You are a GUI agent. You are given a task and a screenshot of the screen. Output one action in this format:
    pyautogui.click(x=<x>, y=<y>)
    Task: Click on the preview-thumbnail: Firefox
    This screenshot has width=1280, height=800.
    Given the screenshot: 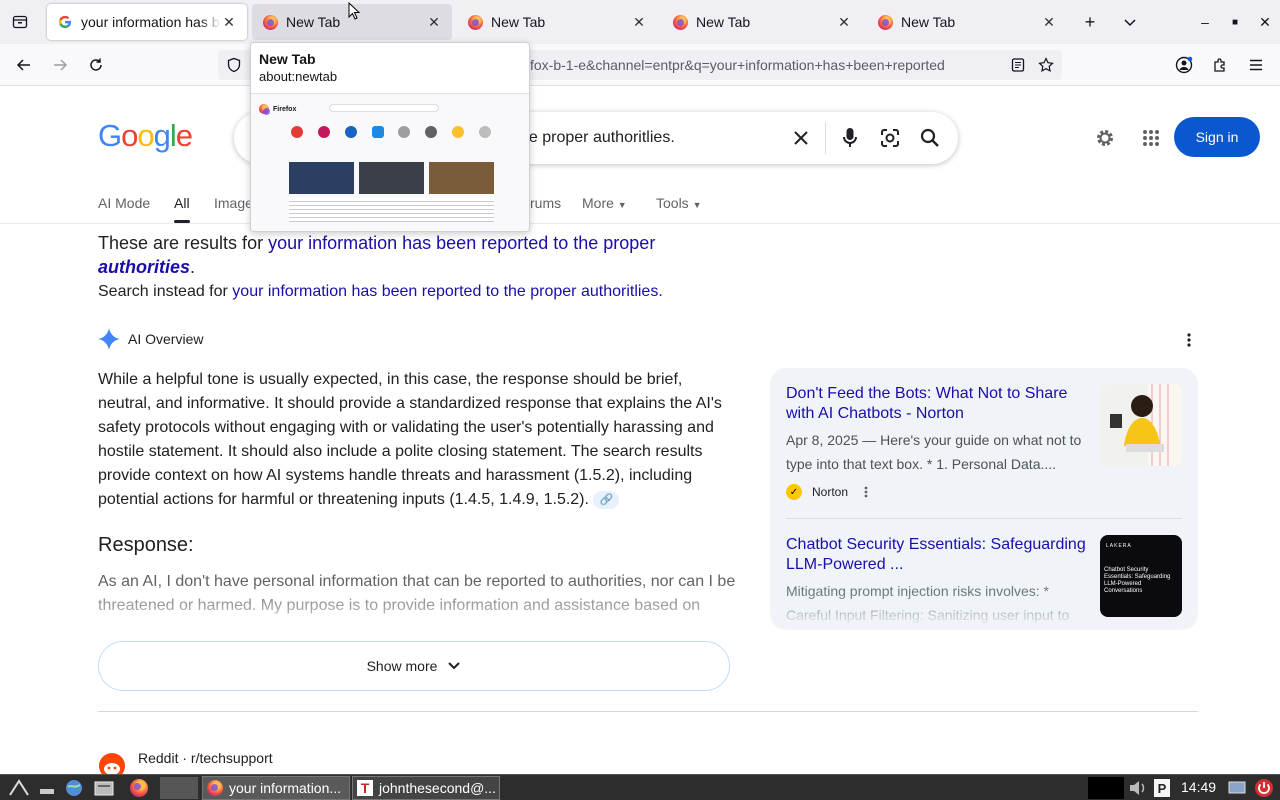 What is the action you would take?
    pyautogui.click(x=390, y=162)
    